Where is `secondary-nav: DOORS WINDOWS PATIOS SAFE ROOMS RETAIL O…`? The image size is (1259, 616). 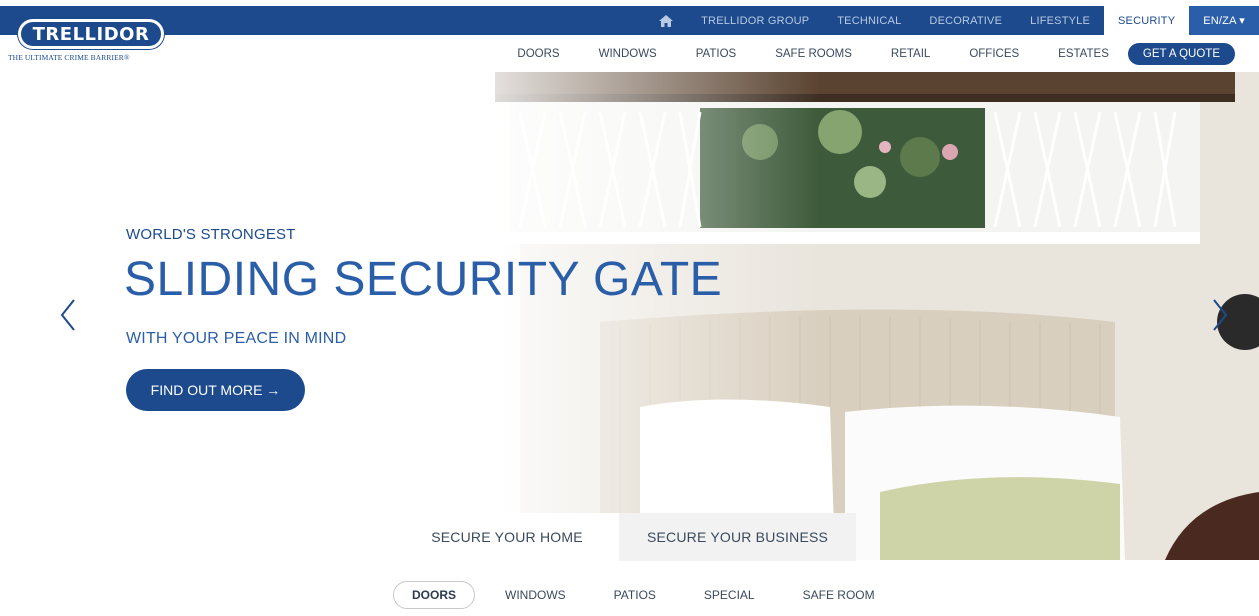 secondary-nav: DOORS WINDOWS PATIOS SAFE ROOMS RETAIL O… is located at coordinates (856, 54).